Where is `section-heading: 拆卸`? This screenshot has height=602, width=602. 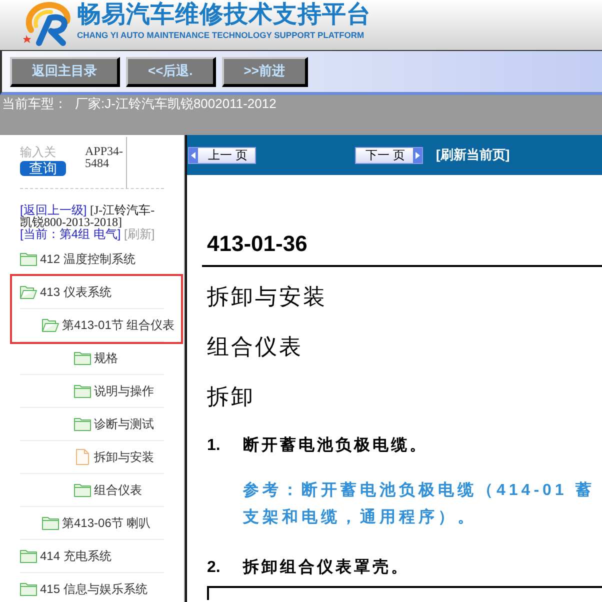 section-heading: 拆卸 is located at coordinates (231, 397).